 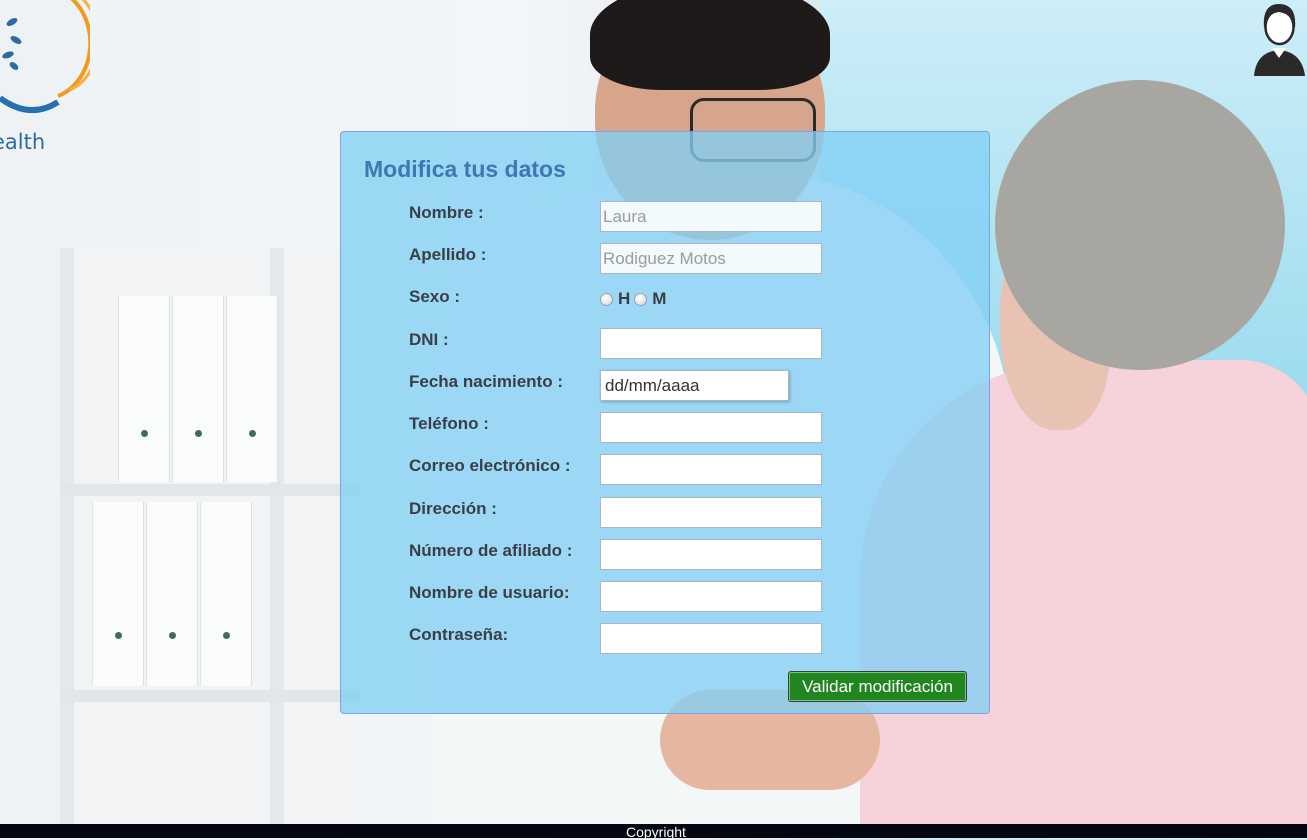 I want to click on dni-row: DNI :, so click(x=666, y=344).